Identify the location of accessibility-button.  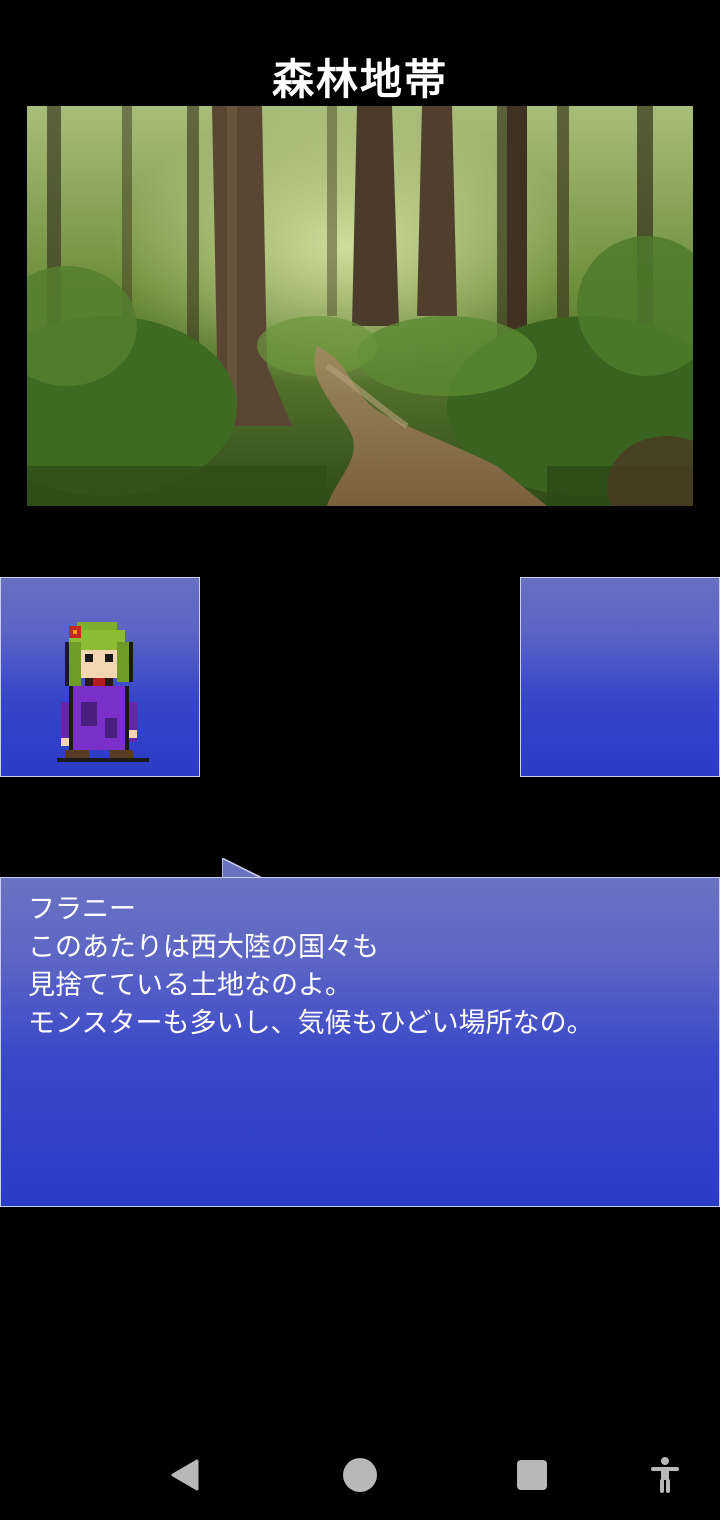
(665, 1475).